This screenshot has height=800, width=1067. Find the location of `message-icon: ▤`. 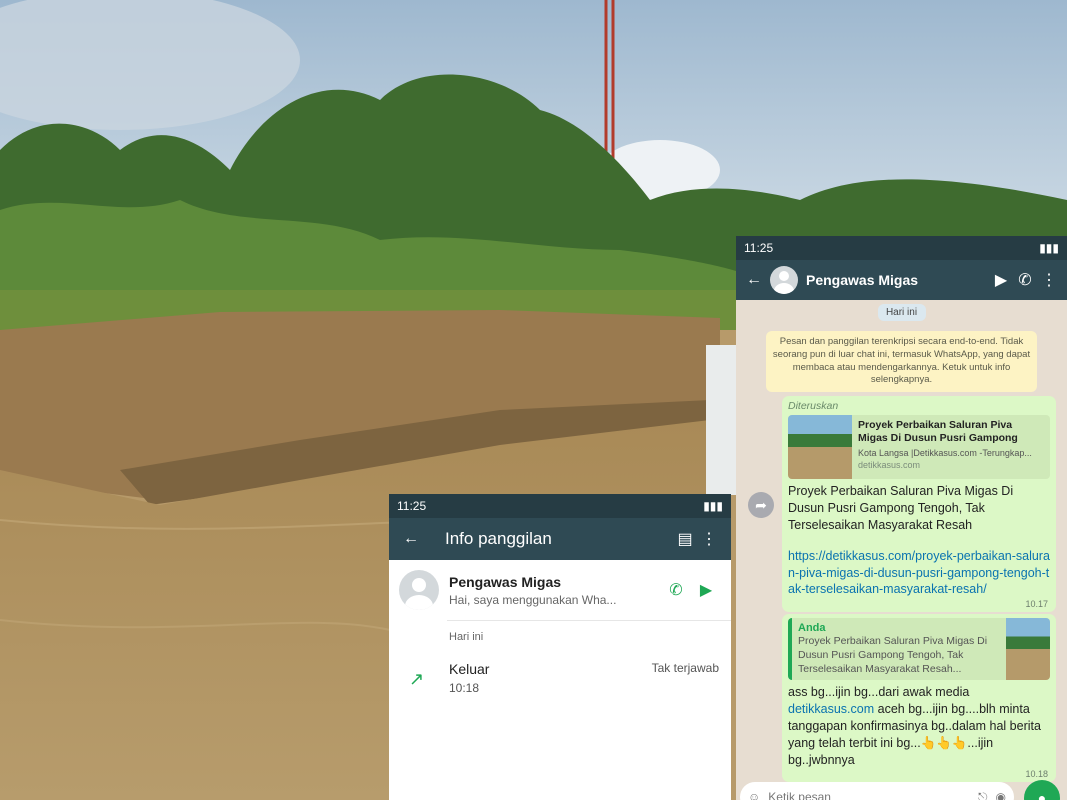

message-icon: ▤ is located at coordinates (685, 539).